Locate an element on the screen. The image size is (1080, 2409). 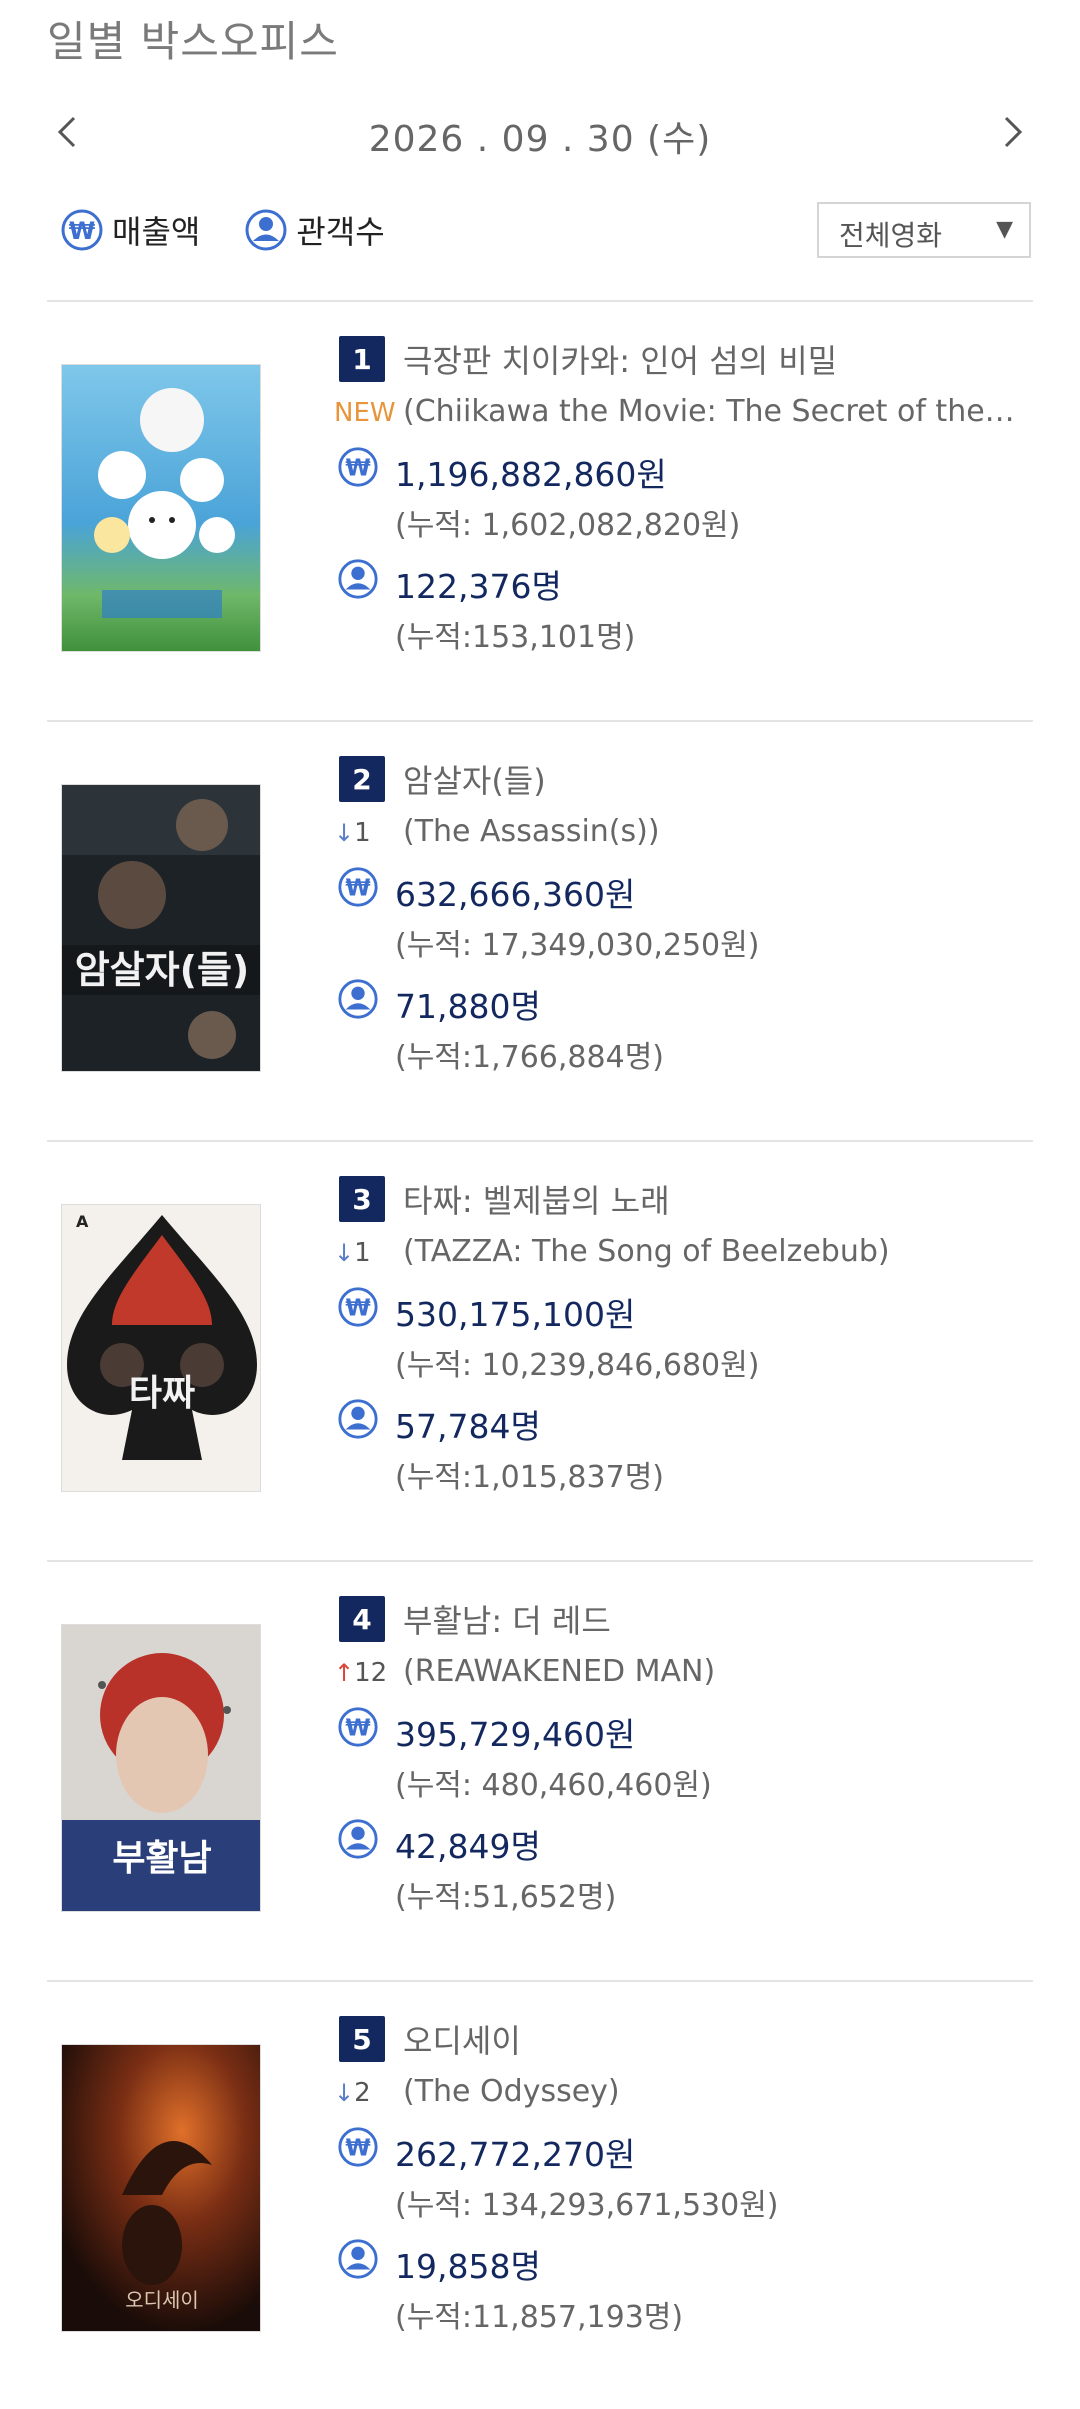
movie-filter-select: 전체영화 ▼ is located at coordinates (924, 230).